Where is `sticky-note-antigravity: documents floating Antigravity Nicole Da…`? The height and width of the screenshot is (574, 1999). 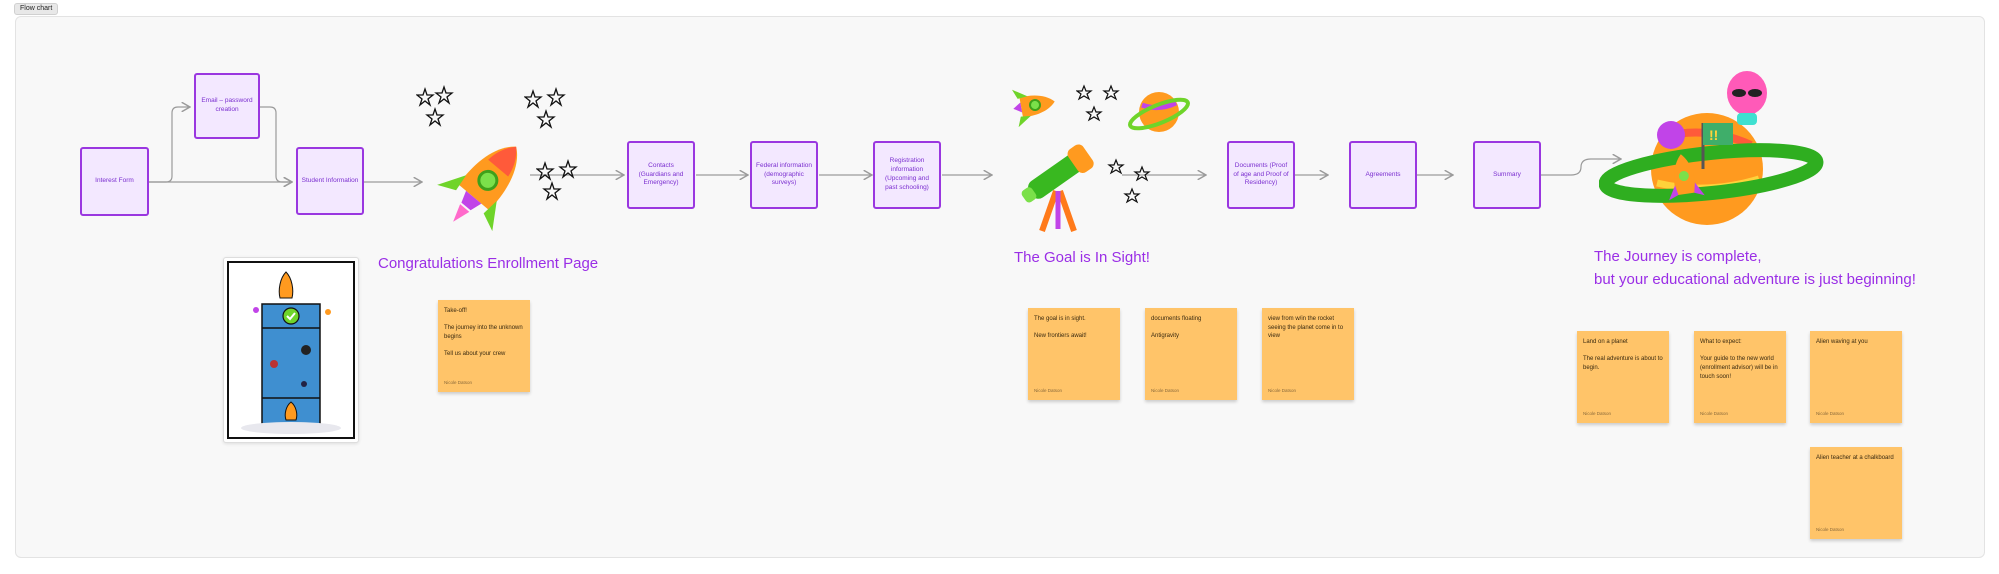
sticky-note-antigravity: documents floating Antigravity Nicole Da… is located at coordinates (1191, 354).